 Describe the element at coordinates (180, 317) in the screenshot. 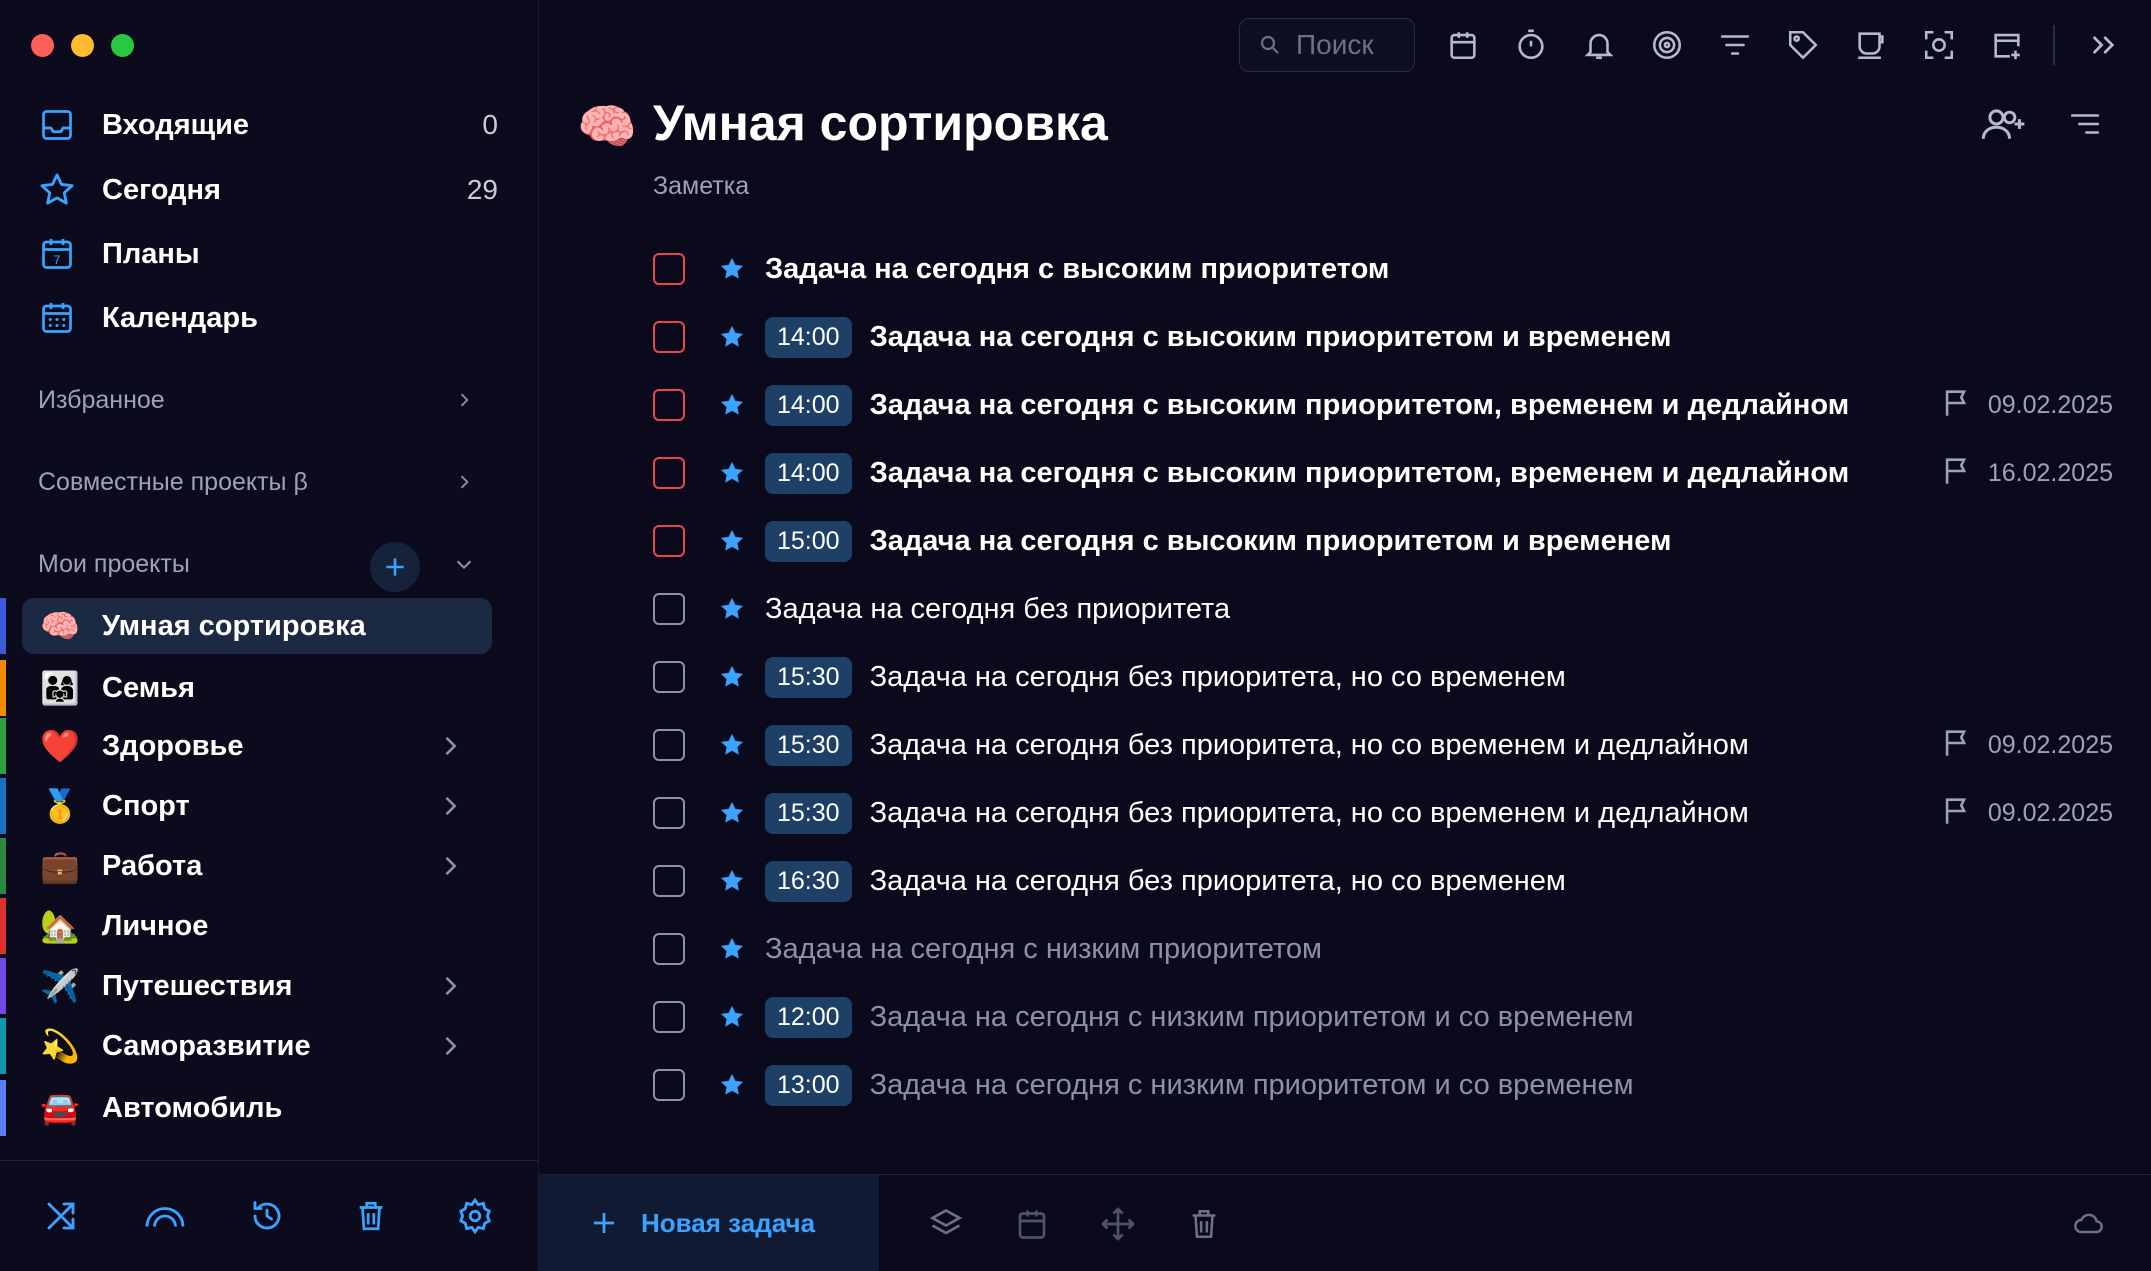

I see `nav-calendar-label: Календарь` at that location.